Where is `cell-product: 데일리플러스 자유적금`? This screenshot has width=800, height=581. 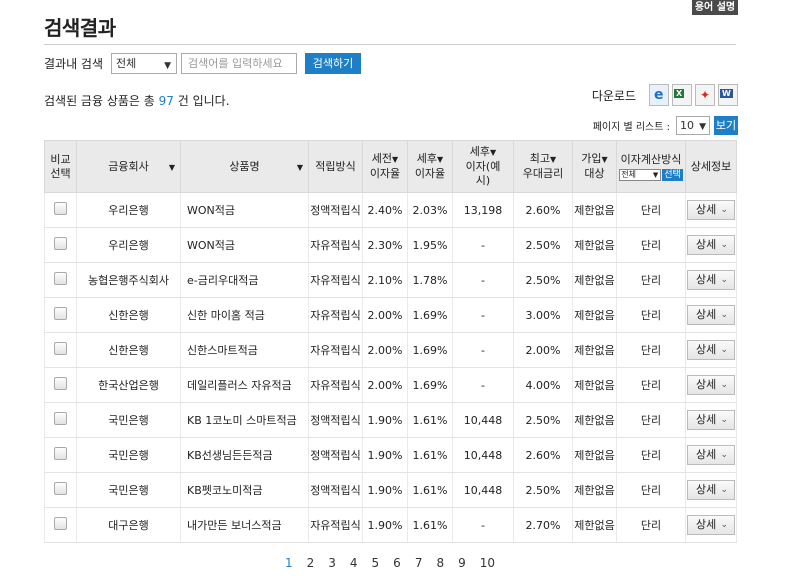
cell-product: 데일리플러스 자유적금 is located at coordinates (244, 385).